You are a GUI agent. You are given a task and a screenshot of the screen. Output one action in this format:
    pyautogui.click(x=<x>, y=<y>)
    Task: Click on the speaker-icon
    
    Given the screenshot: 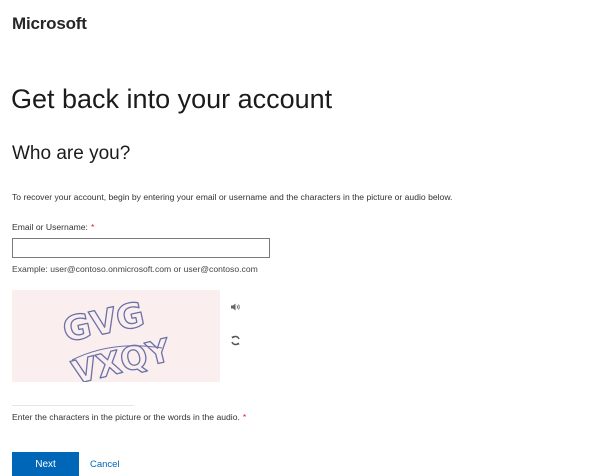 What is the action you would take?
    pyautogui.click(x=235, y=307)
    